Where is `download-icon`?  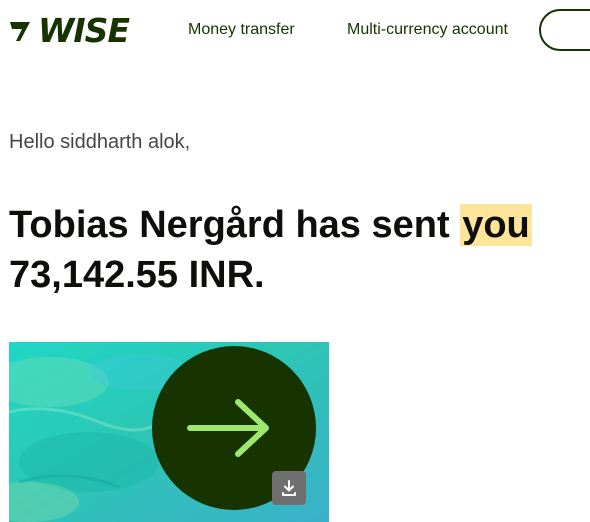
download-icon is located at coordinates (289, 488).